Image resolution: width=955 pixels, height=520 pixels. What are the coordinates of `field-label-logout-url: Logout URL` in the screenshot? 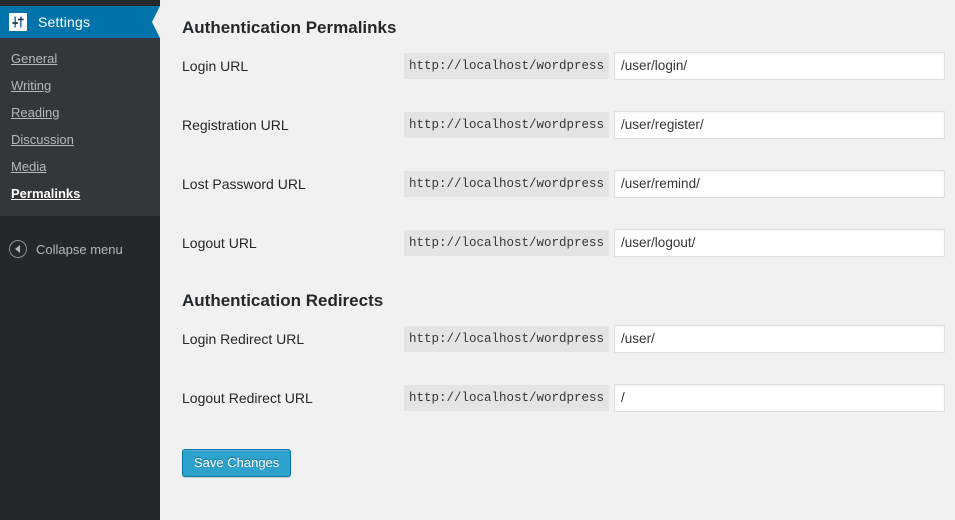 It's located at (219, 242).